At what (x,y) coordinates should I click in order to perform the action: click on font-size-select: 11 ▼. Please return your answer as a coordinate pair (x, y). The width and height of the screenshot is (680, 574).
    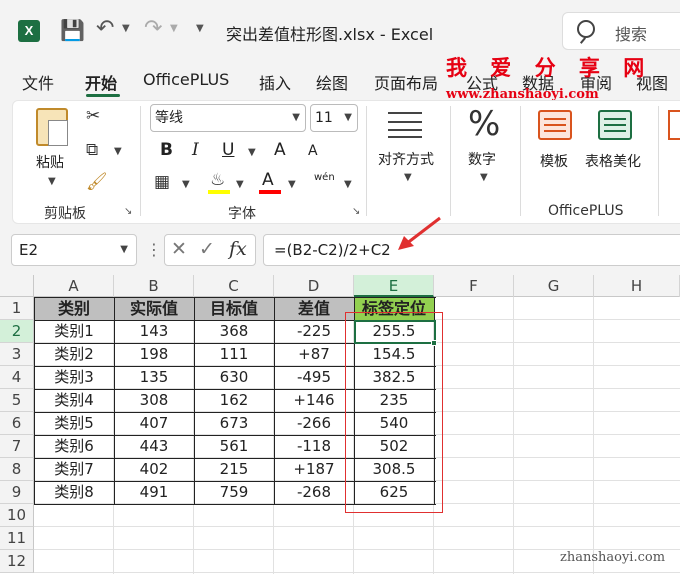
    Looking at the image, I should click on (334, 118).